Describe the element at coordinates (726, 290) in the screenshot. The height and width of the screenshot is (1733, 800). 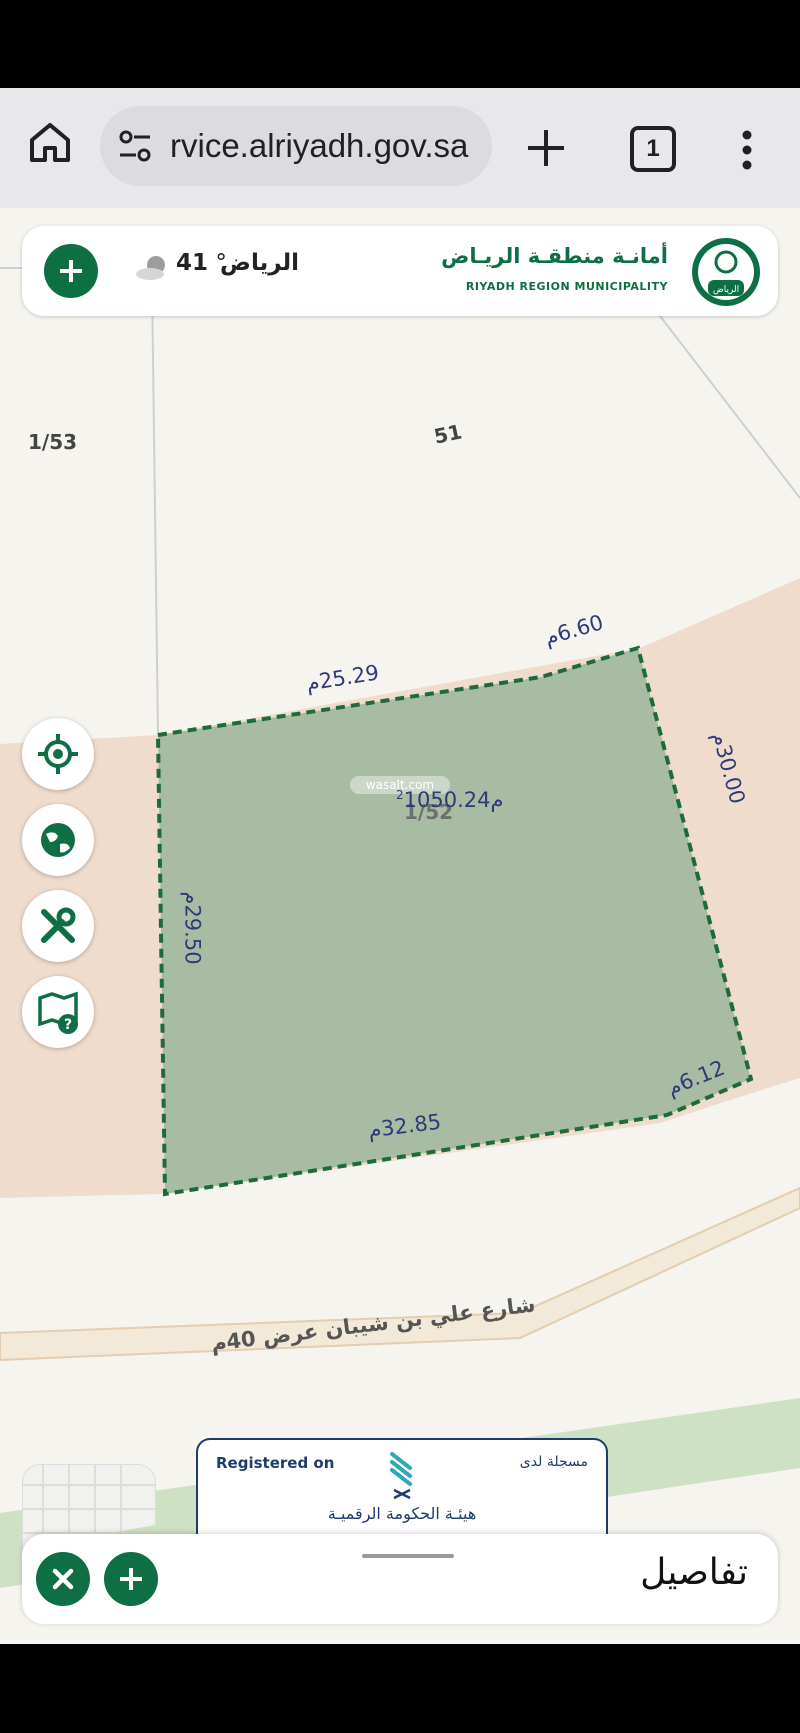
I see `svg-text: الرياض` at that location.